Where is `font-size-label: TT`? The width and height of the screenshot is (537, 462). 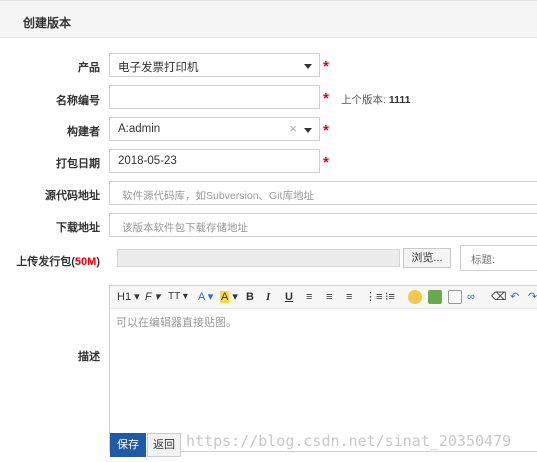 font-size-label: TT is located at coordinates (174, 296).